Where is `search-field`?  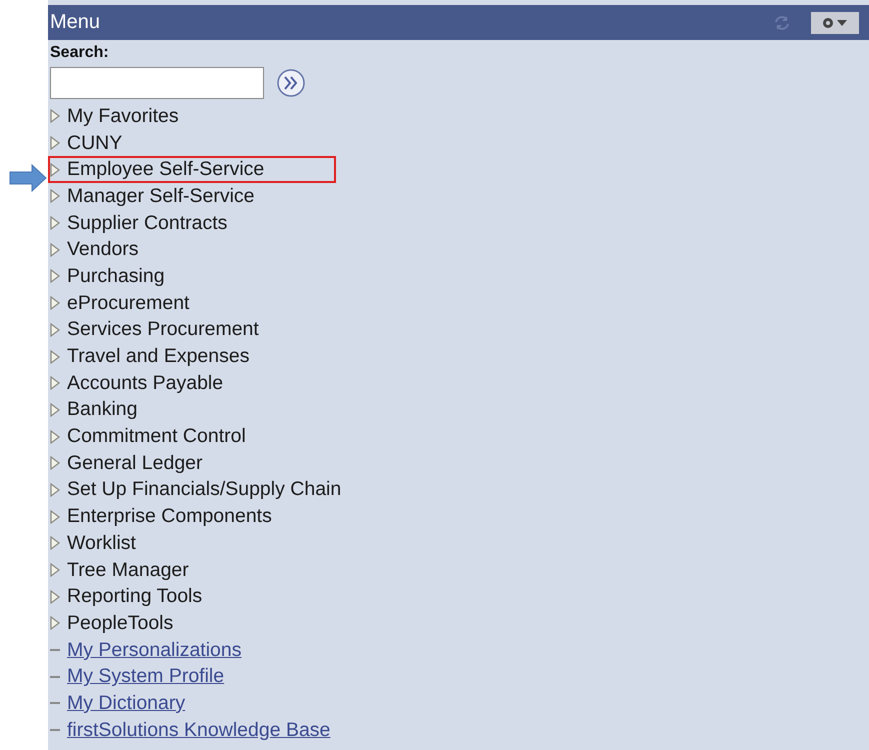
search-field is located at coordinates (157, 83).